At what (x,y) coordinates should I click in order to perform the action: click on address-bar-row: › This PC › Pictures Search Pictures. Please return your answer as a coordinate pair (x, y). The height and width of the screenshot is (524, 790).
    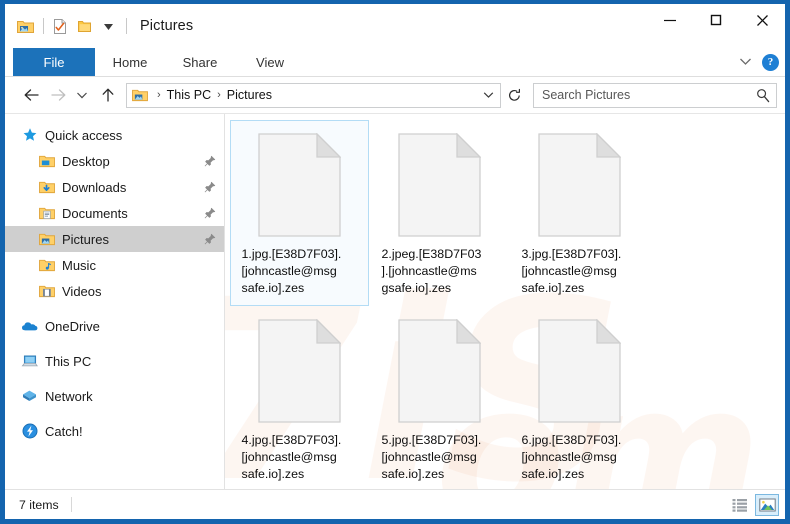
    Looking at the image, I should click on (395, 95).